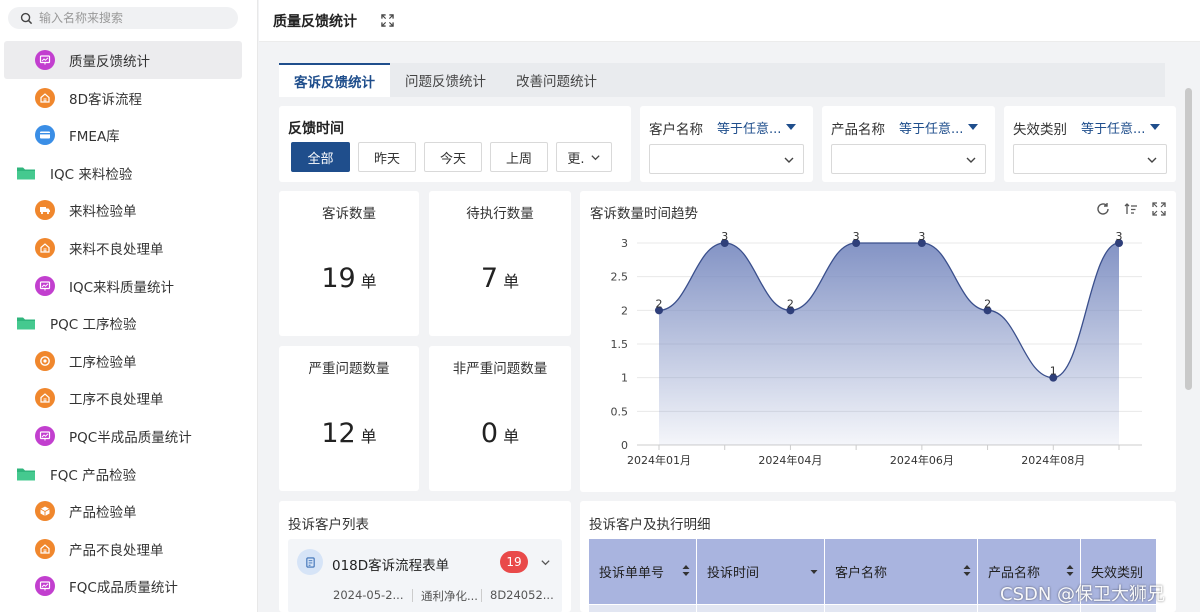 This screenshot has height=612, width=1200. What do you see at coordinates (650, 525) in the screenshot?
I see `detail-table-title: 投诉客户及执行明细` at bounding box center [650, 525].